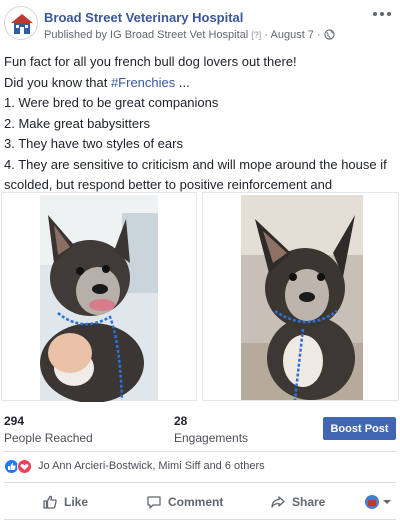 This screenshot has width=400, height=525. I want to click on more-options-icon, so click(382, 14).